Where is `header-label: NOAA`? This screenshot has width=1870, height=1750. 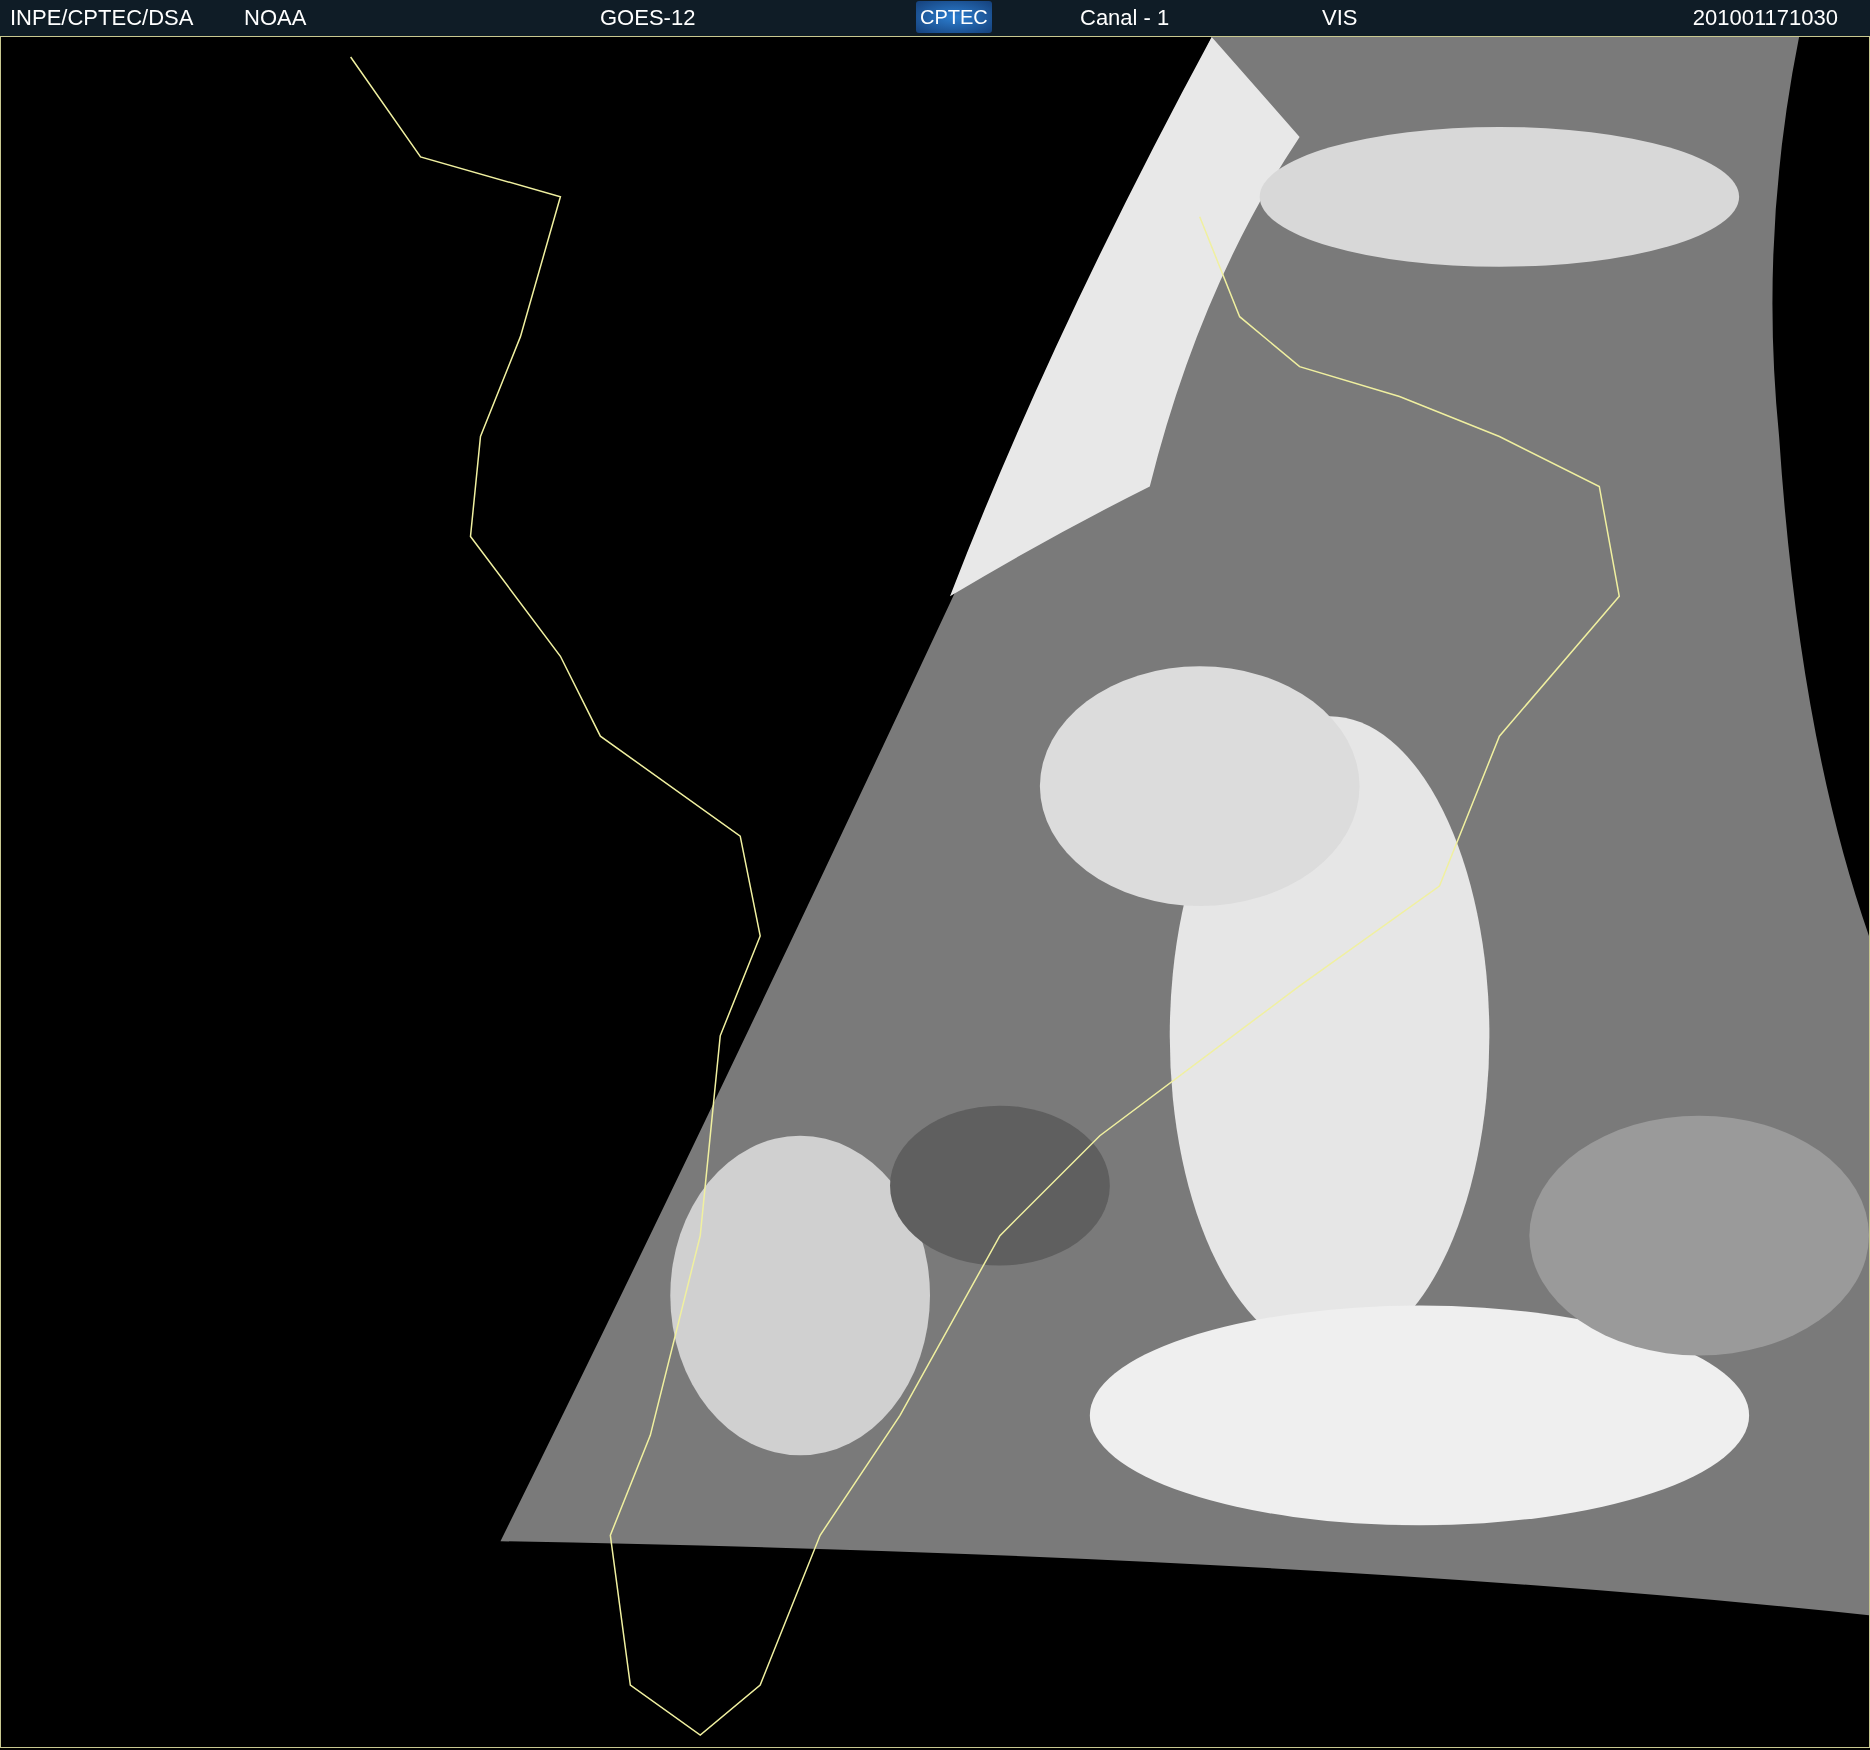
header-label: NOAA is located at coordinates (275, 18).